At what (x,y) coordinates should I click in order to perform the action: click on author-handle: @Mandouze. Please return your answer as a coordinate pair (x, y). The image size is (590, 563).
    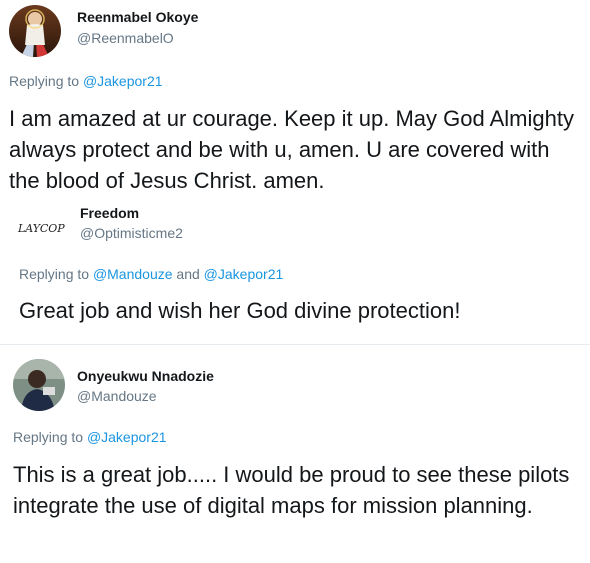
    Looking at the image, I should click on (117, 396).